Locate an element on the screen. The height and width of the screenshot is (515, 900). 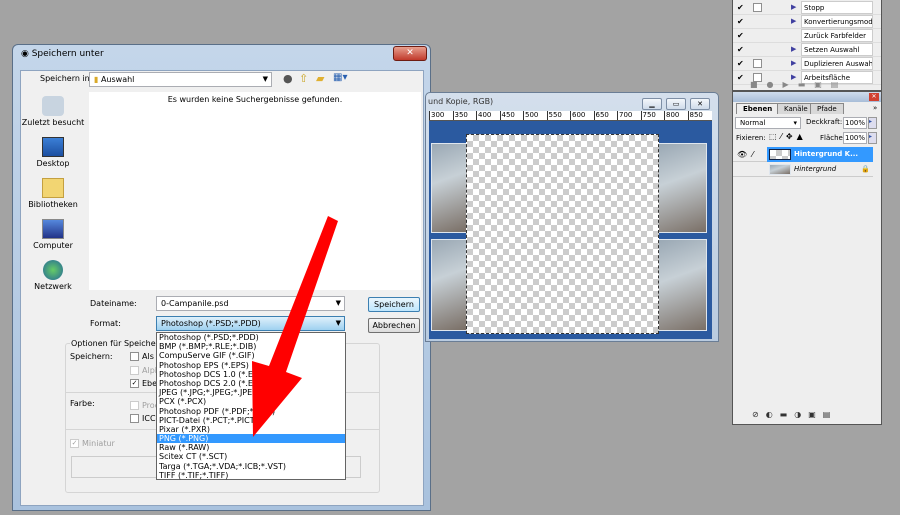
red-arrow-annotation is located at coordinates (295, 326).